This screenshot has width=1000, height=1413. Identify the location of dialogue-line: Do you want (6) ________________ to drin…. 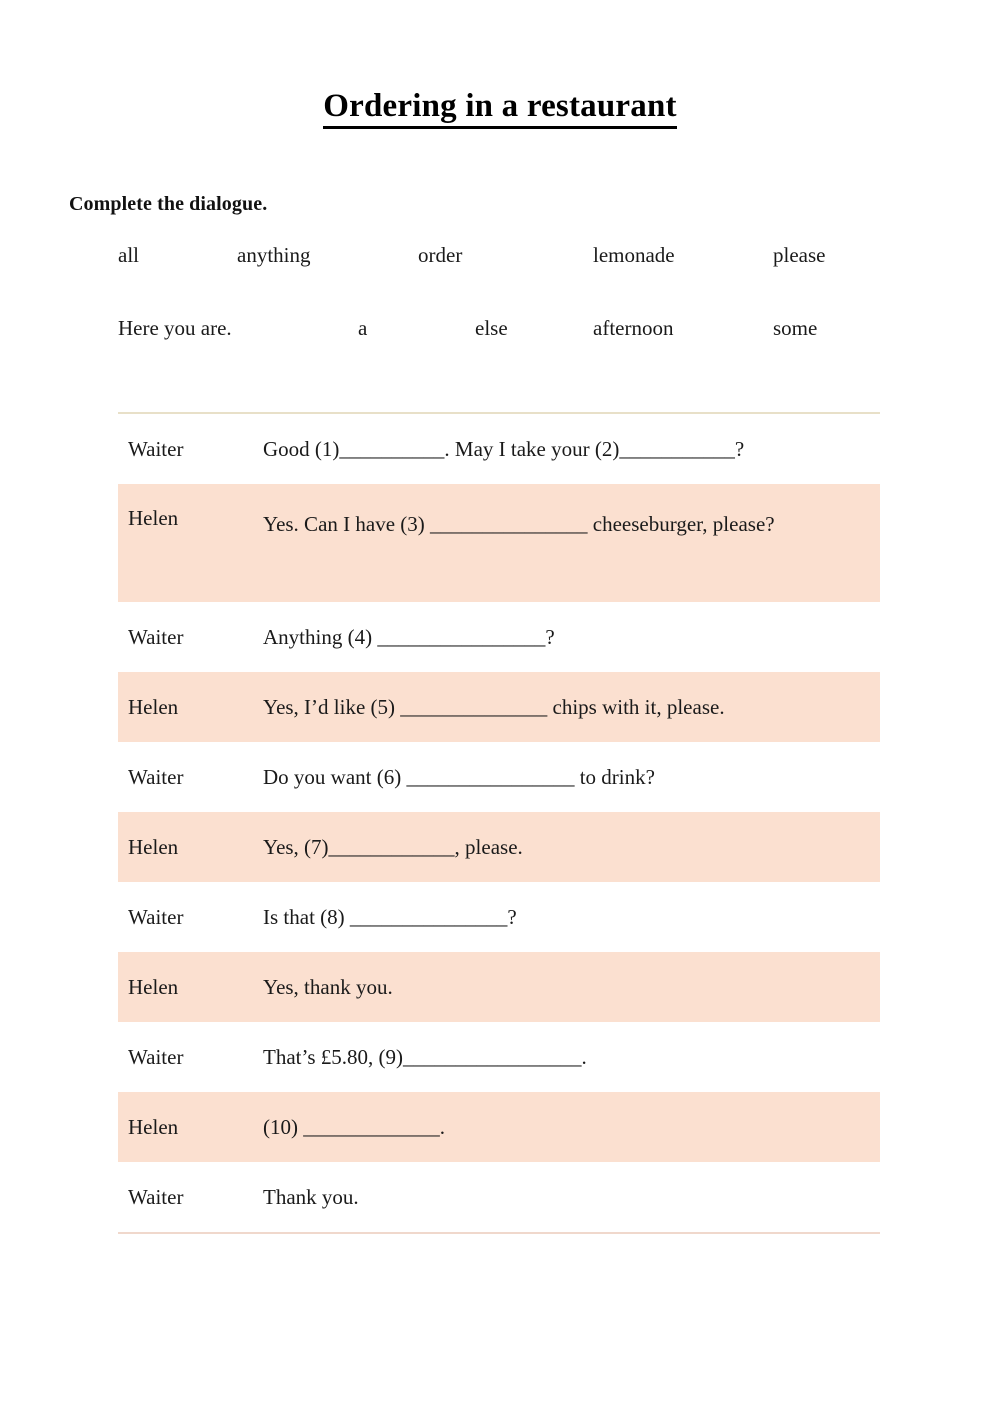
(571, 777).